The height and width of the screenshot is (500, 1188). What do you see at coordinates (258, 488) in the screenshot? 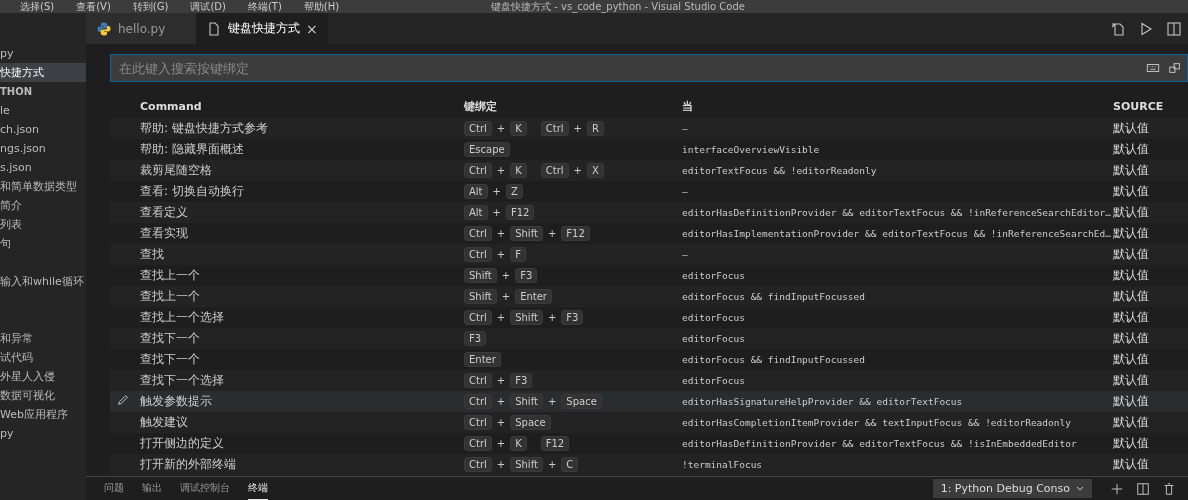
I see `panel-tab: 终端` at bounding box center [258, 488].